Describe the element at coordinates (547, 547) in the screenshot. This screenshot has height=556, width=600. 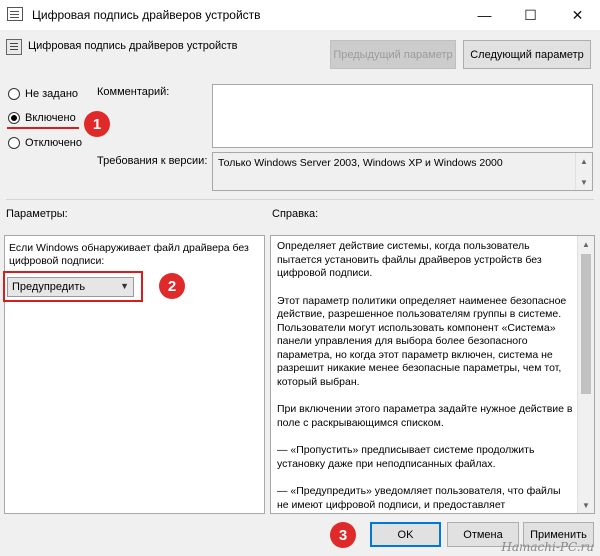
I see `watermark: Hamachi-PC.ru` at that location.